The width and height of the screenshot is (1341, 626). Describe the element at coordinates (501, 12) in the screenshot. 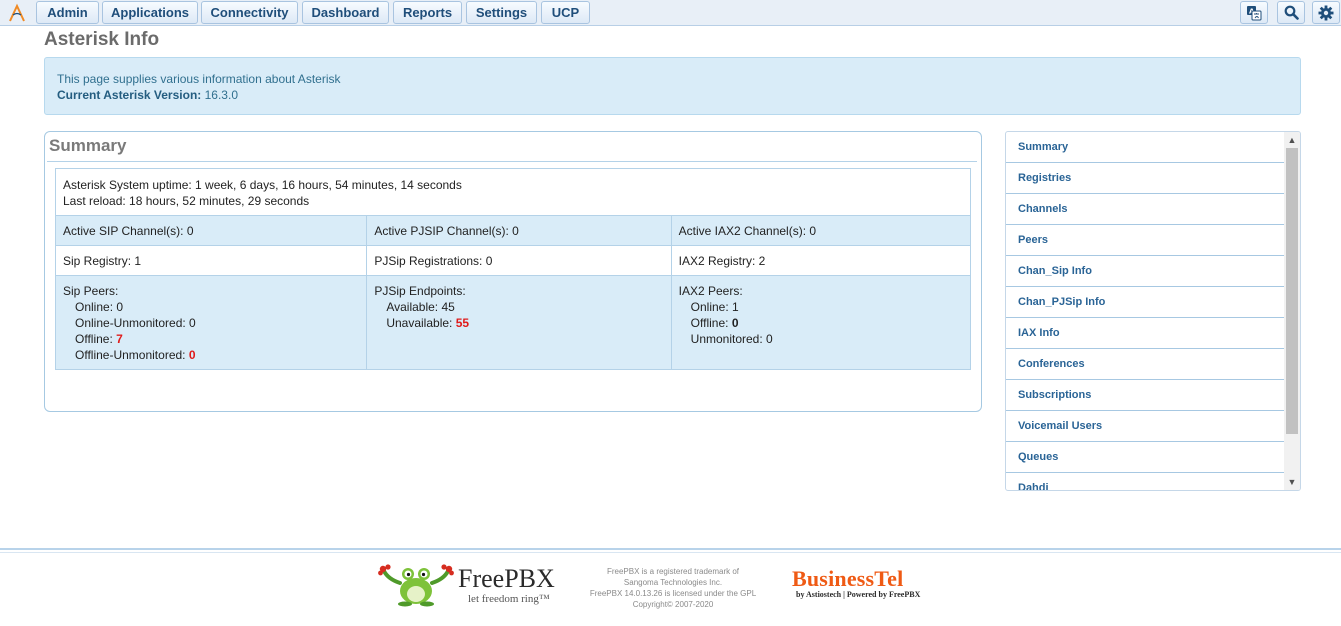

I see `nav-settings-button: Settings` at that location.